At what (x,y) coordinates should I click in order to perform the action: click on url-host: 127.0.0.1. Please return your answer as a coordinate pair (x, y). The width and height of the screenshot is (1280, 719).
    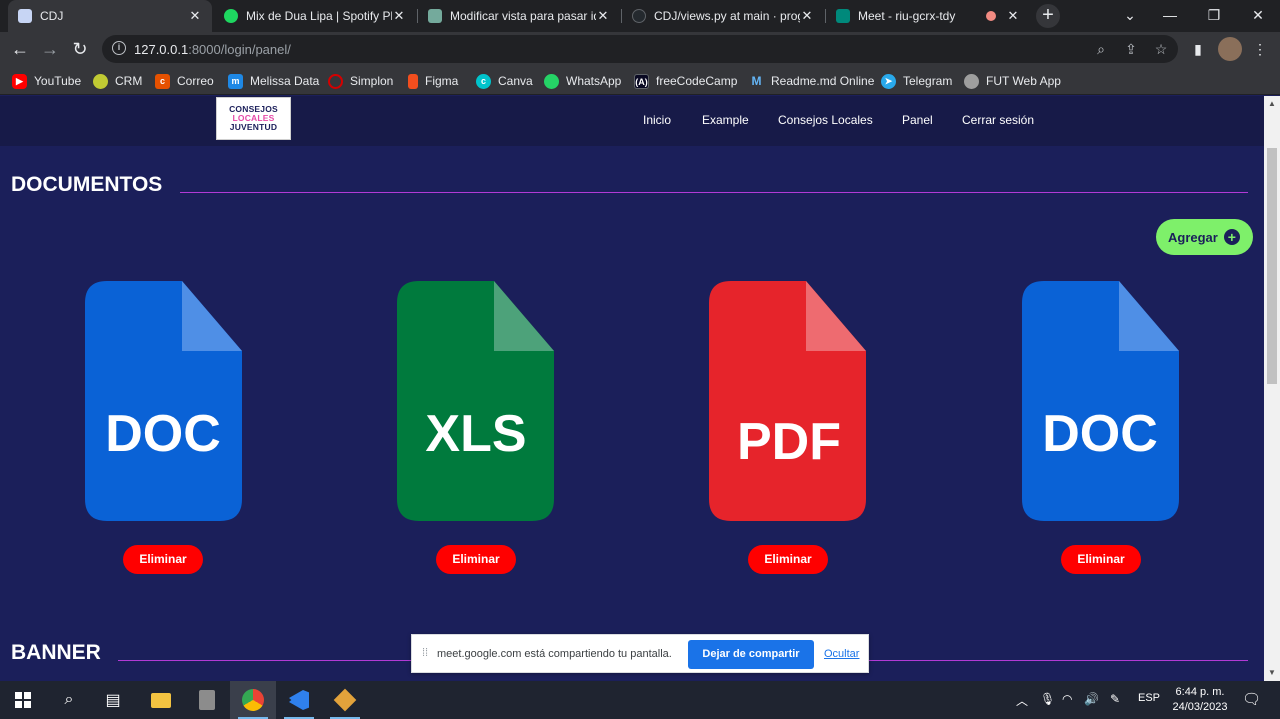
    Looking at the image, I should click on (161, 49).